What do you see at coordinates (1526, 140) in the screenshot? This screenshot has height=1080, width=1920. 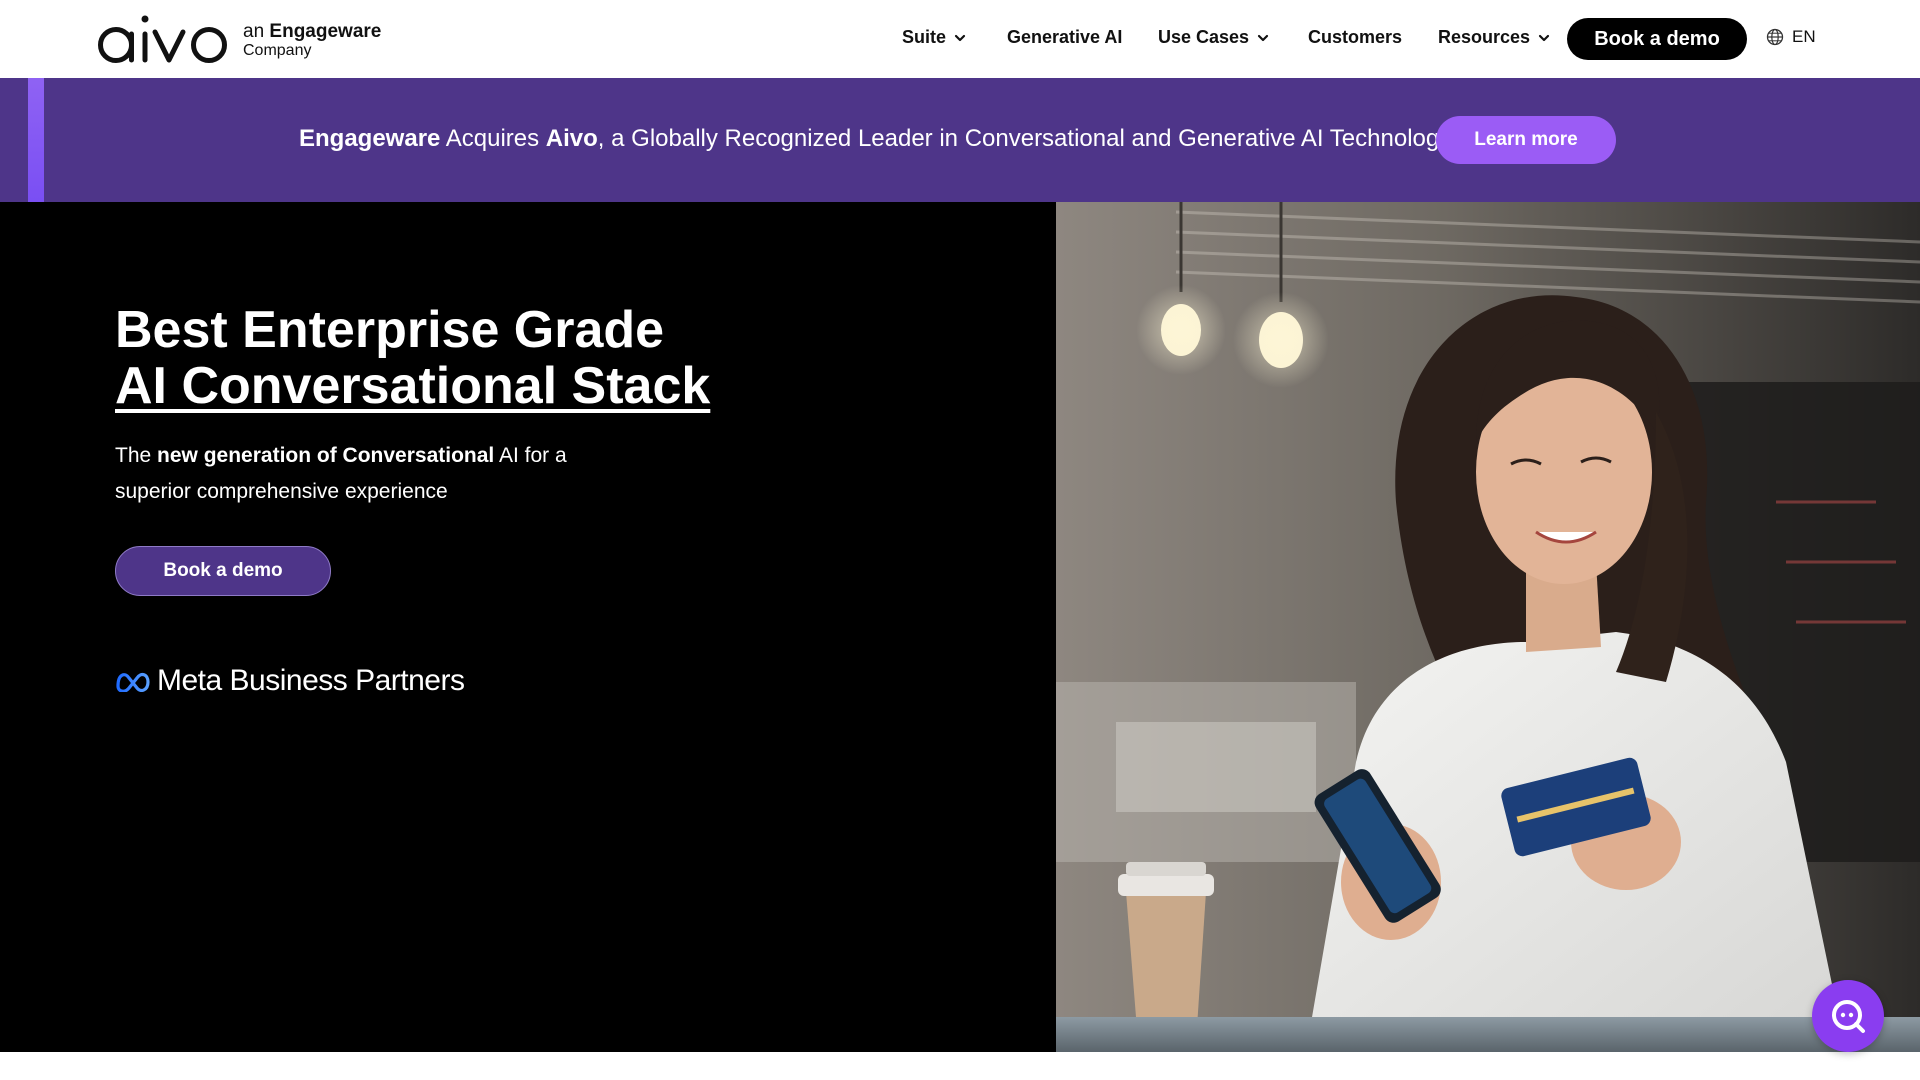 I see `learn-more-button: Learn more` at bounding box center [1526, 140].